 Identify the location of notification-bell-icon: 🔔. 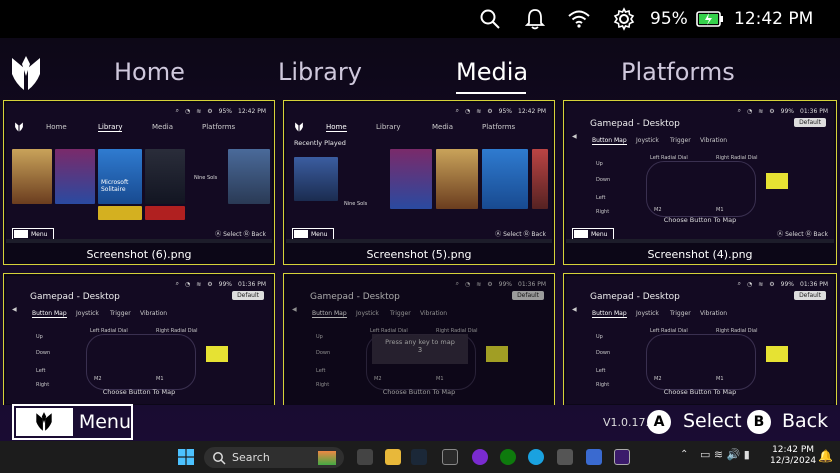
(825, 456).